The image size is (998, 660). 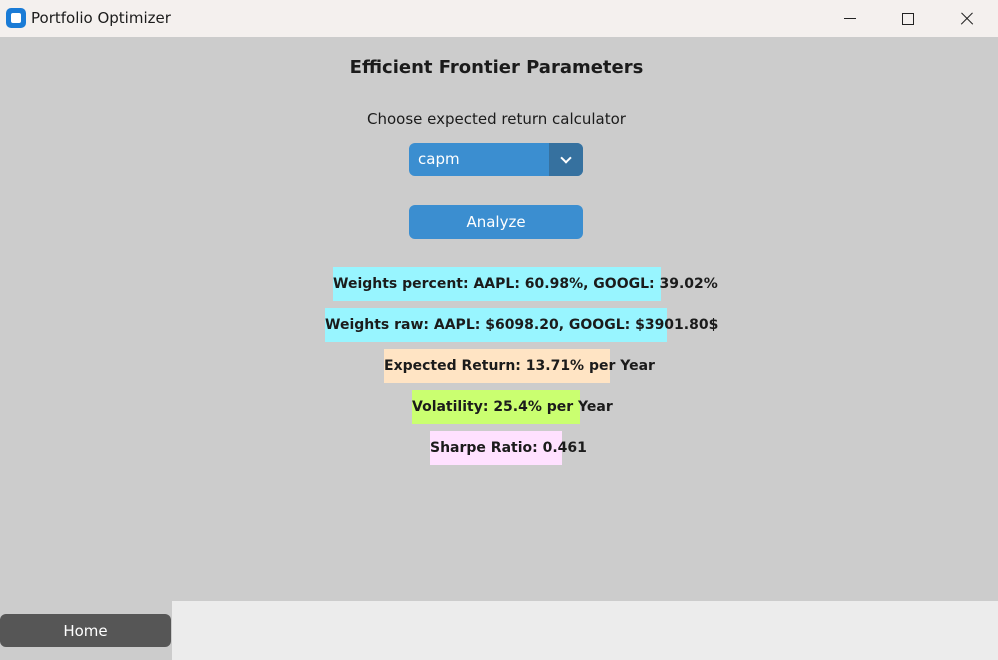 I want to click on minimize-button, so click(x=850, y=18).